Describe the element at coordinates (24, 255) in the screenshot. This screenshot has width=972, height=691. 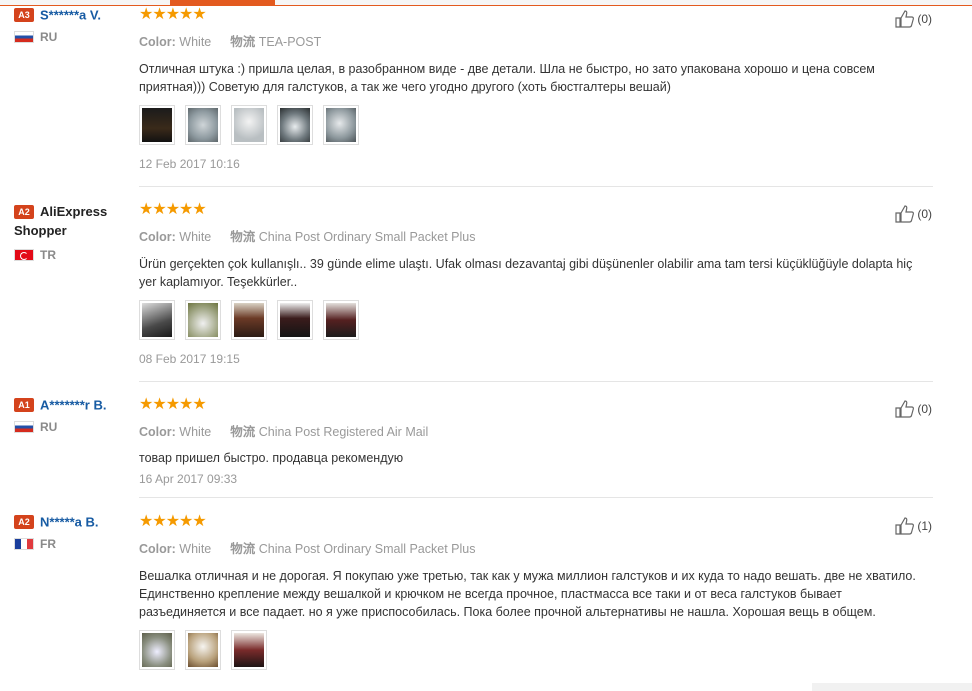
I see `turkey-flag-icon` at that location.